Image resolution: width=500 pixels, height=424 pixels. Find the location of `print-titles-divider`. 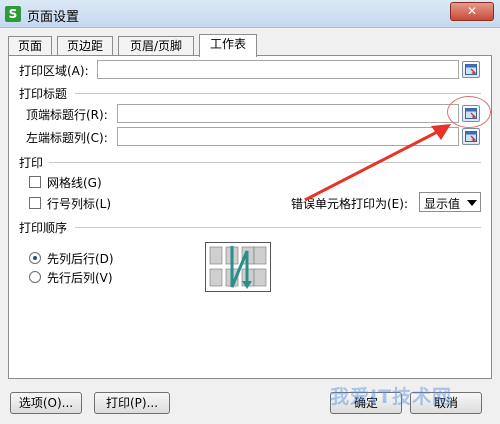

print-titles-divider is located at coordinates (278, 93).